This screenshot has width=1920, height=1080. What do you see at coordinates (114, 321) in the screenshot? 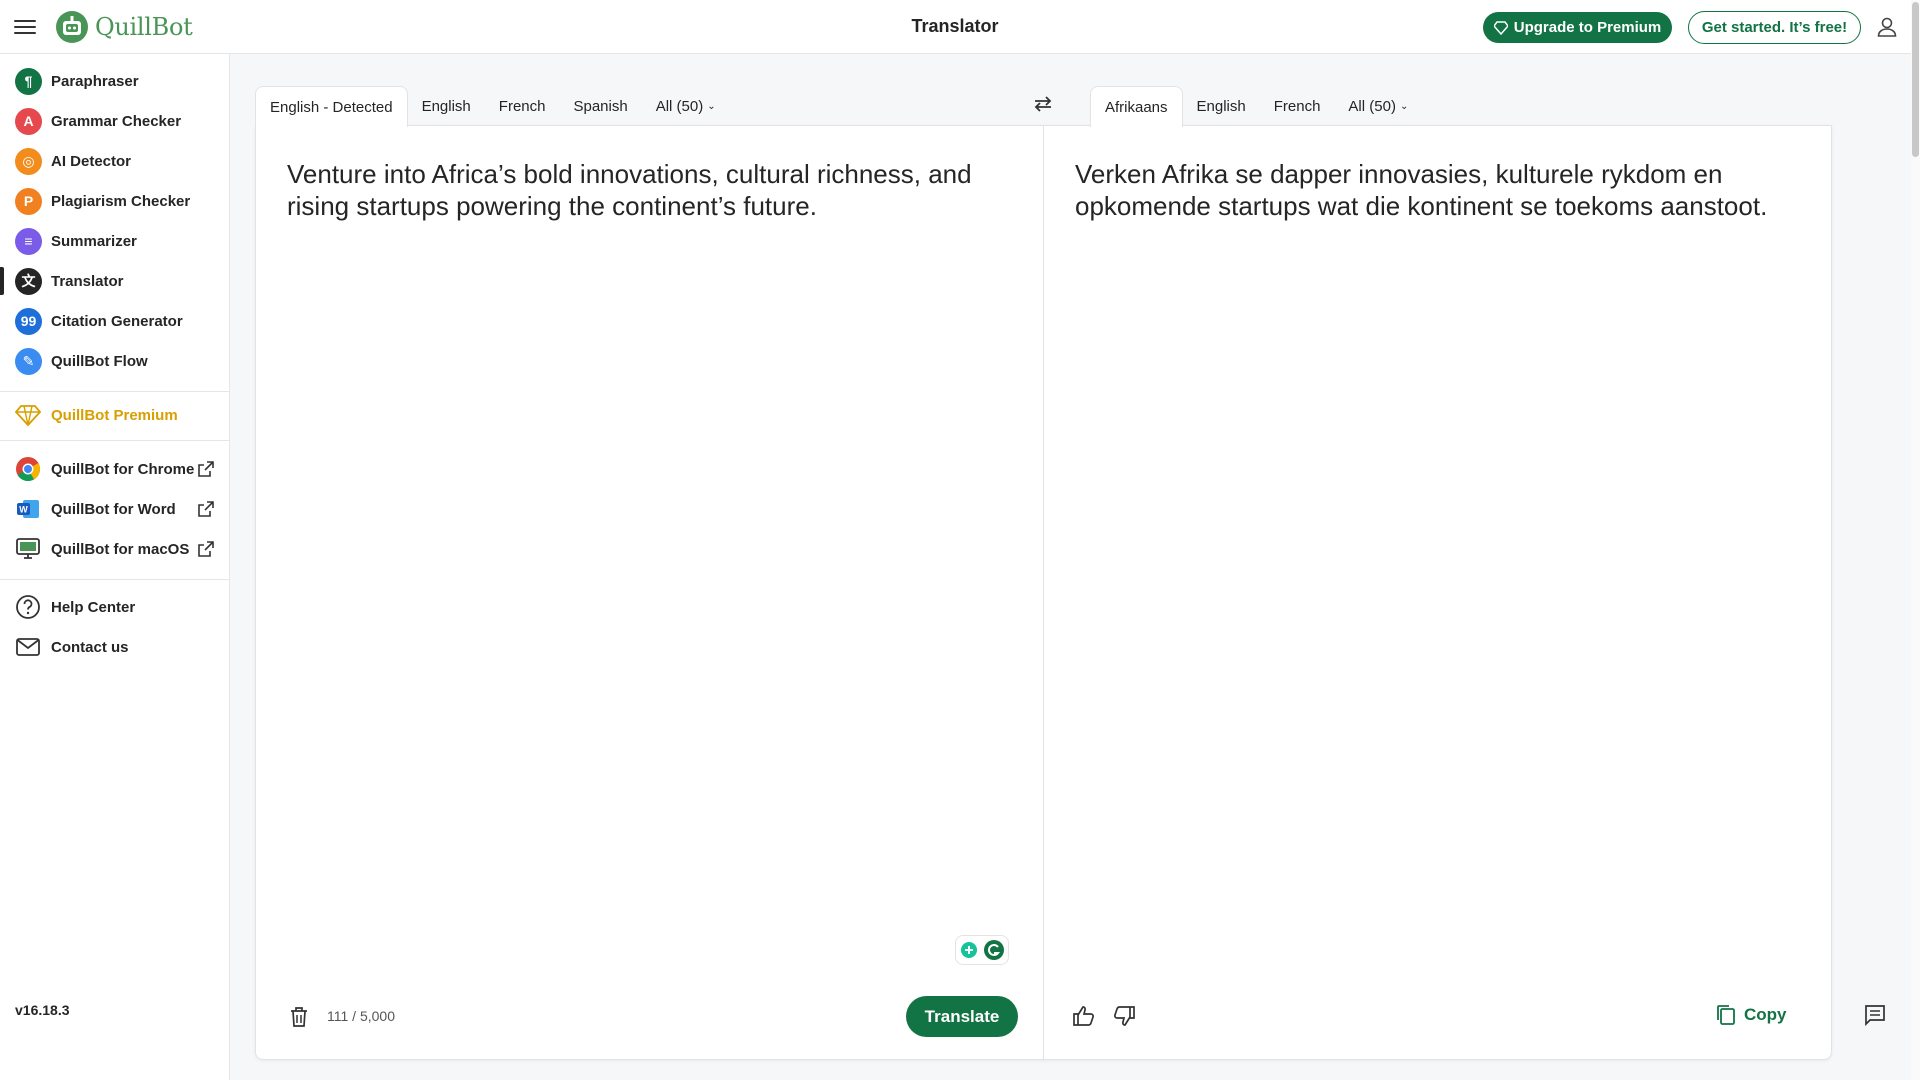
I see `sidebar-item-citation-generator: 99 Citation Generator` at bounding box center [114, 321].